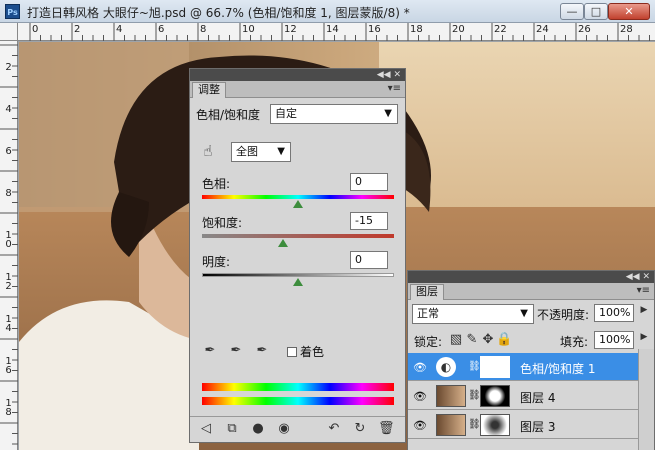 Image resolution: width=655 pixels, height=450 pixels. What do you see at coordinates (488, 339) in the screenshot?
I see `lock-move-icon: ✥` at bounding box center [488, 339].